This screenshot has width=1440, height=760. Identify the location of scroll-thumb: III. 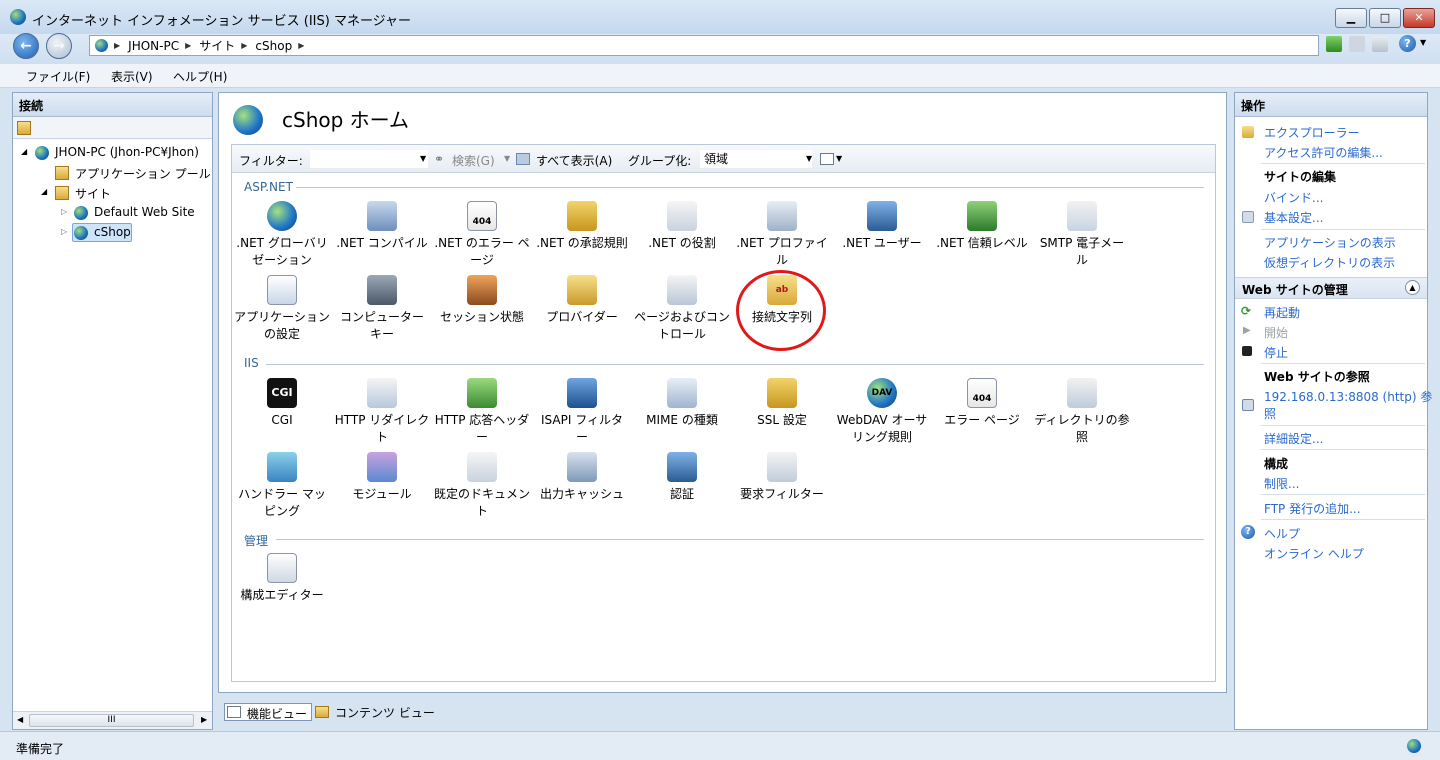
(111, 720).